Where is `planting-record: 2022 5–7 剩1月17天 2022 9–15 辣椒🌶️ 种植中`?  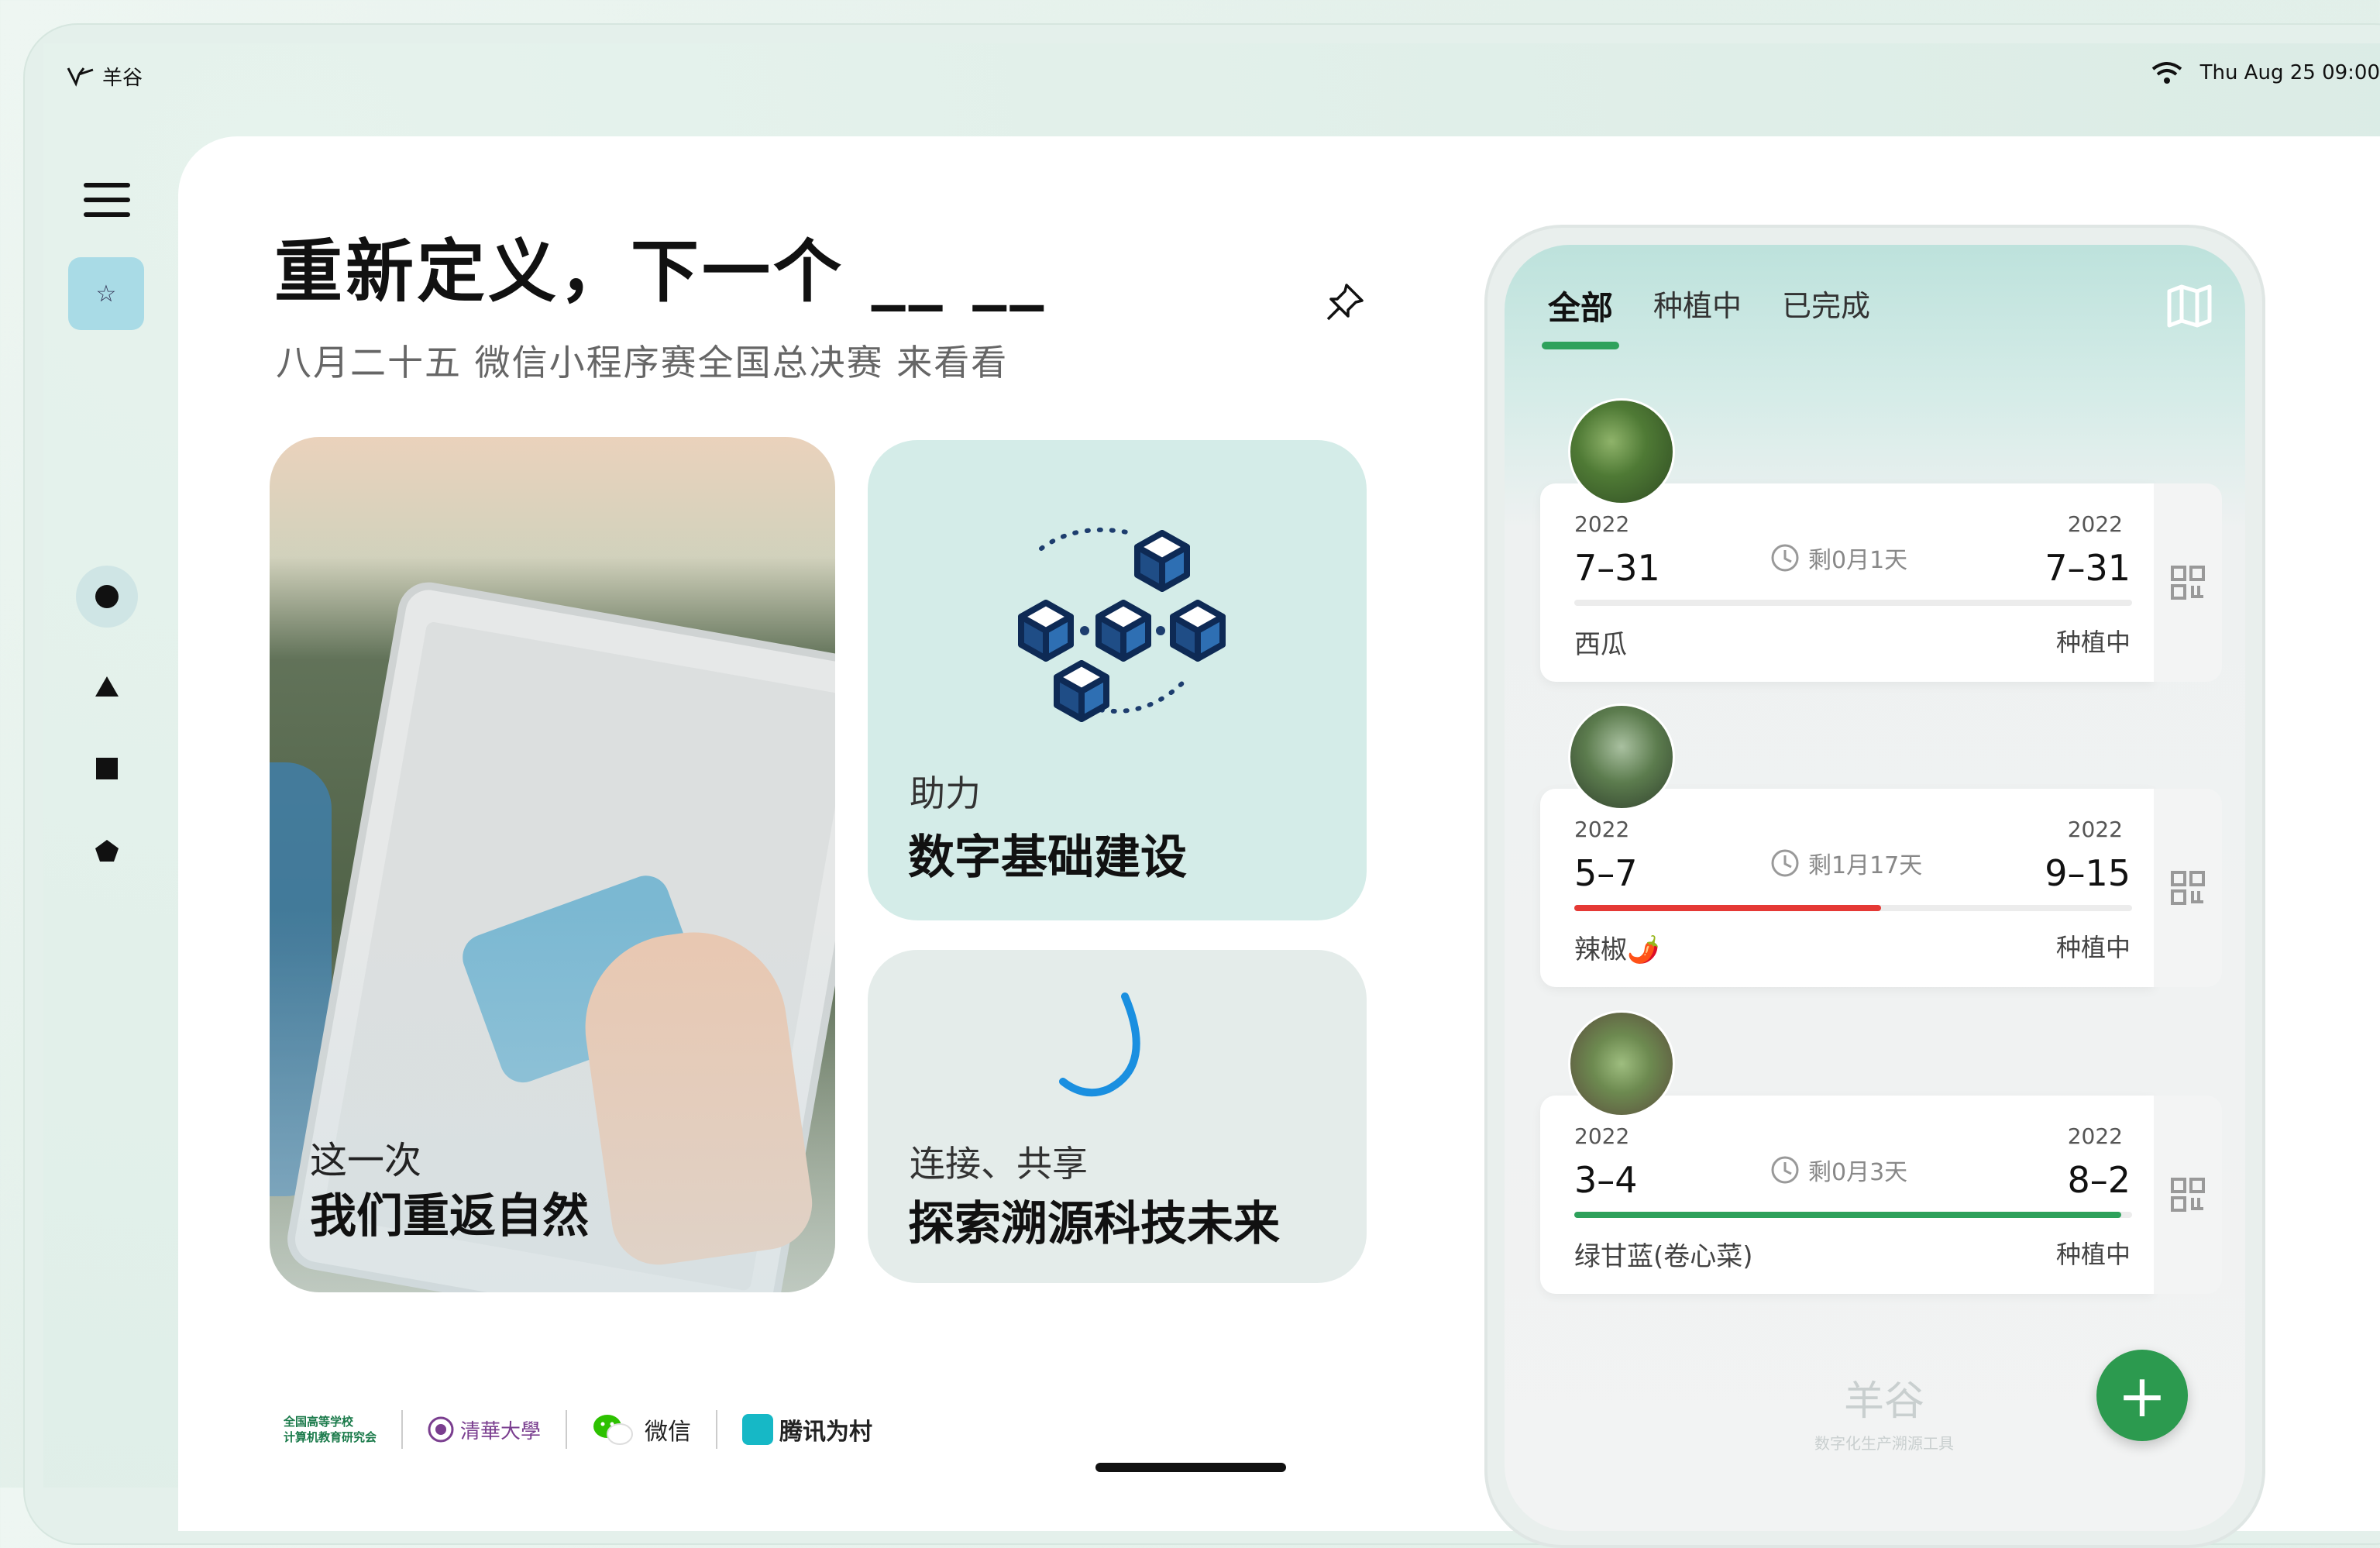 planting-record: 2022 5–7 剩1月17天 2022 9–15 辣椒🌶️ 种植中 is located at coordinates (1881, 845).